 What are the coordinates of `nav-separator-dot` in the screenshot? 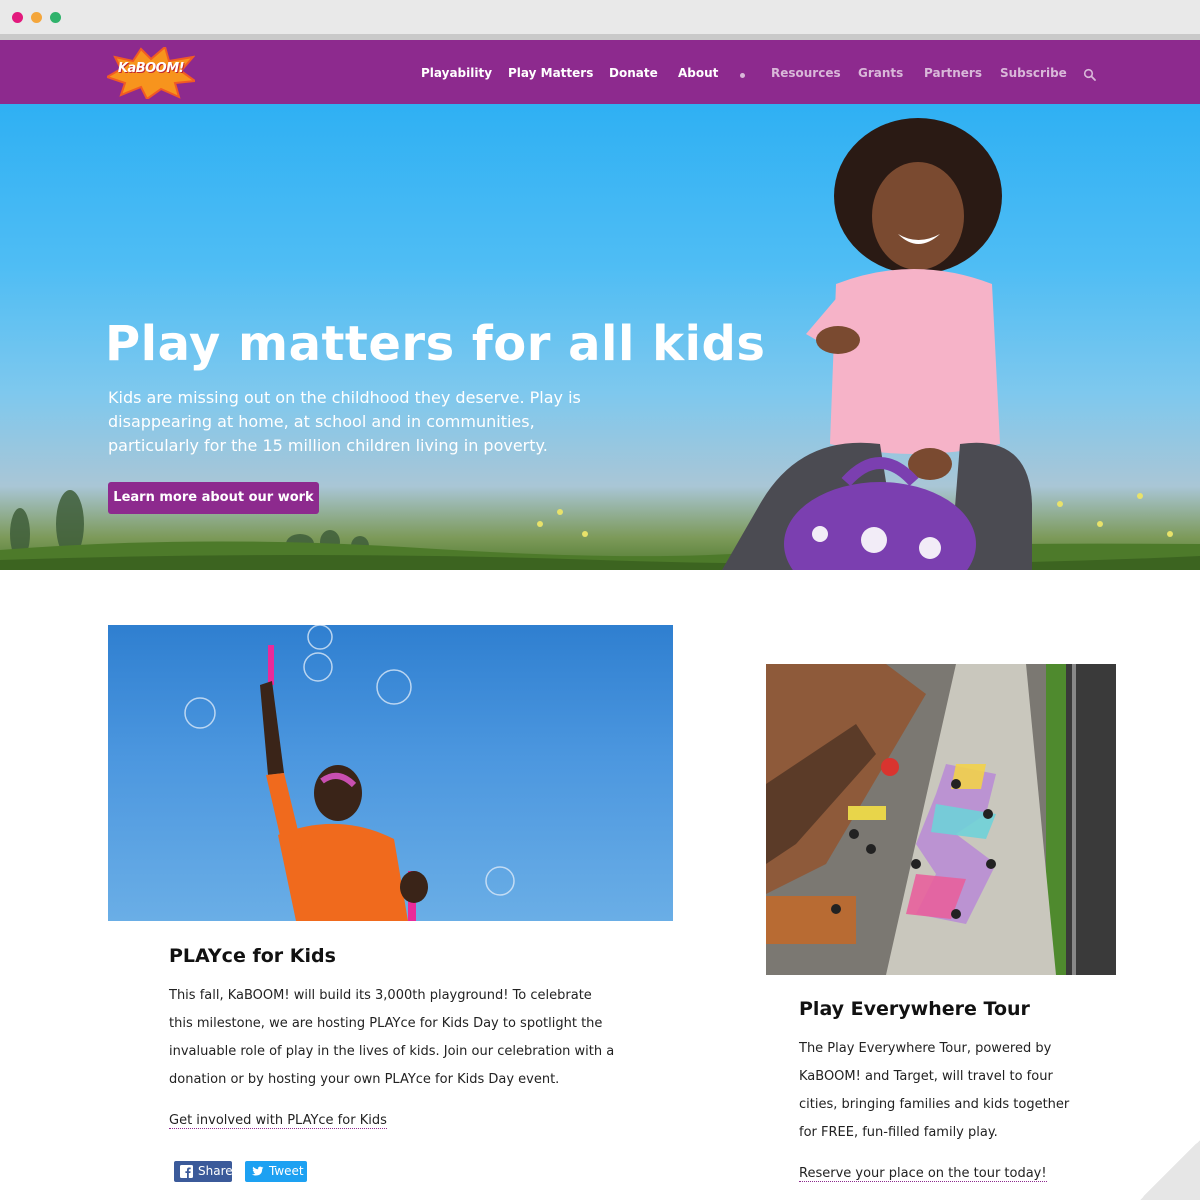 It's located at (742, 75).